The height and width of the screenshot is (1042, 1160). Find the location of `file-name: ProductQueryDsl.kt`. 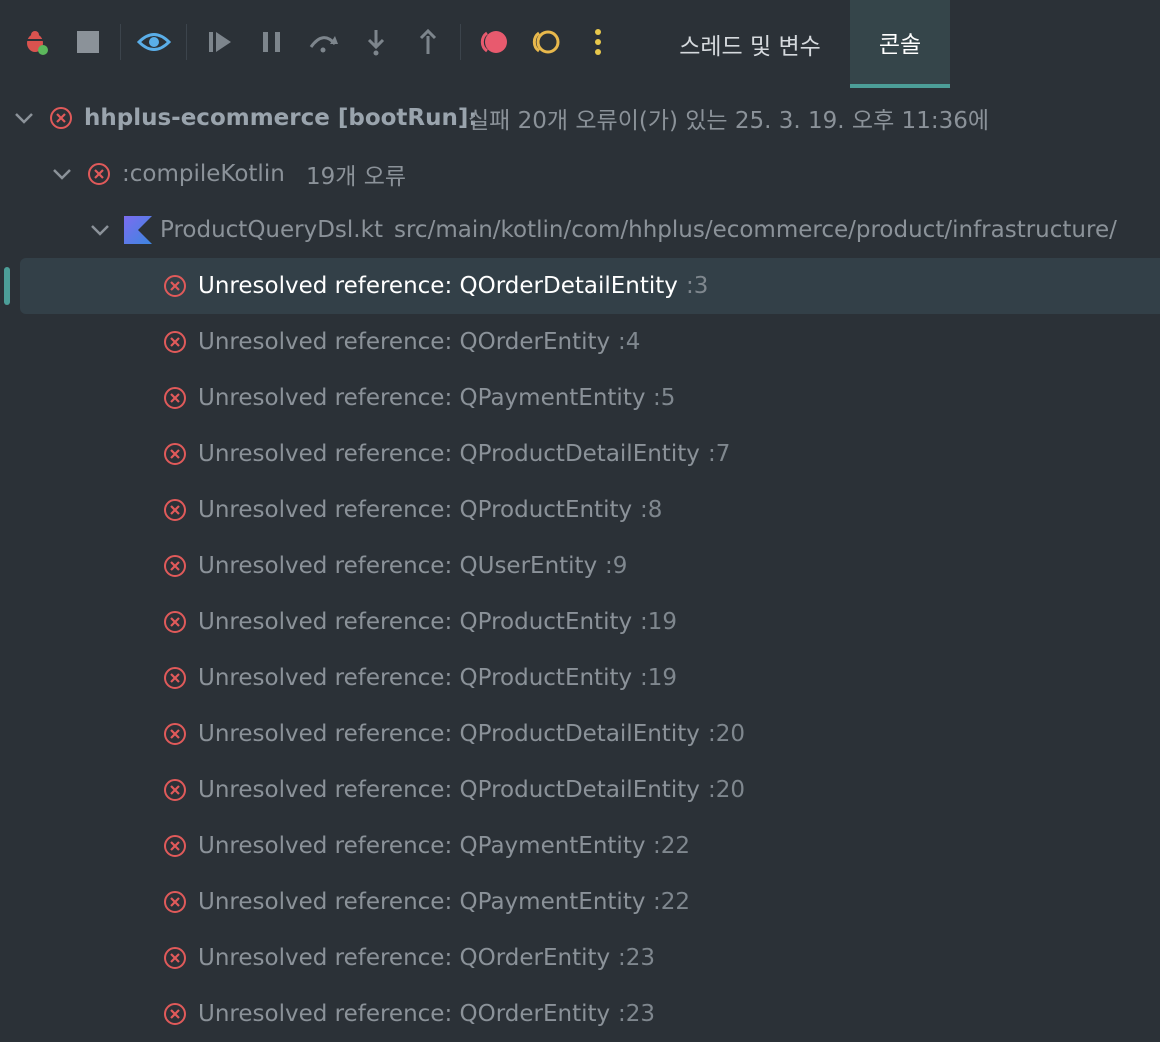

file-name: ProductQueryDsl.kt is located at coordinates (271, 230).